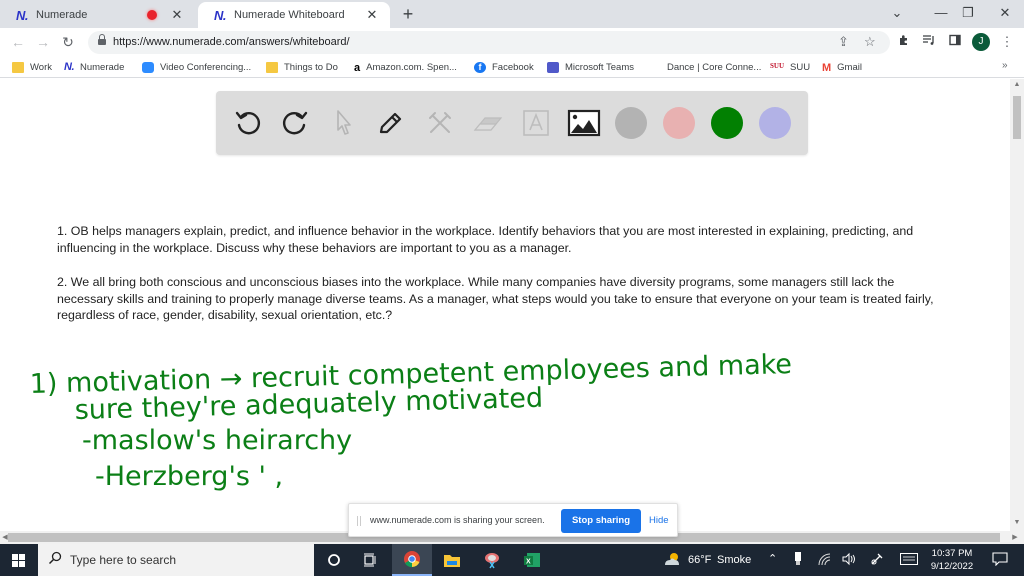 This screenshot has width=1024, height=576. What do you see at coordinates (18, 560) in the screenshot?
I see `start-button` at bounding box center [18, 560].